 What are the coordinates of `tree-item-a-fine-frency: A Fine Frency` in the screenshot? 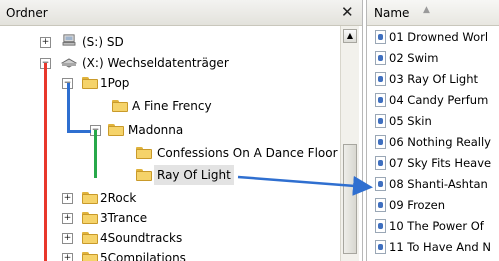 It's located at (170, 106).